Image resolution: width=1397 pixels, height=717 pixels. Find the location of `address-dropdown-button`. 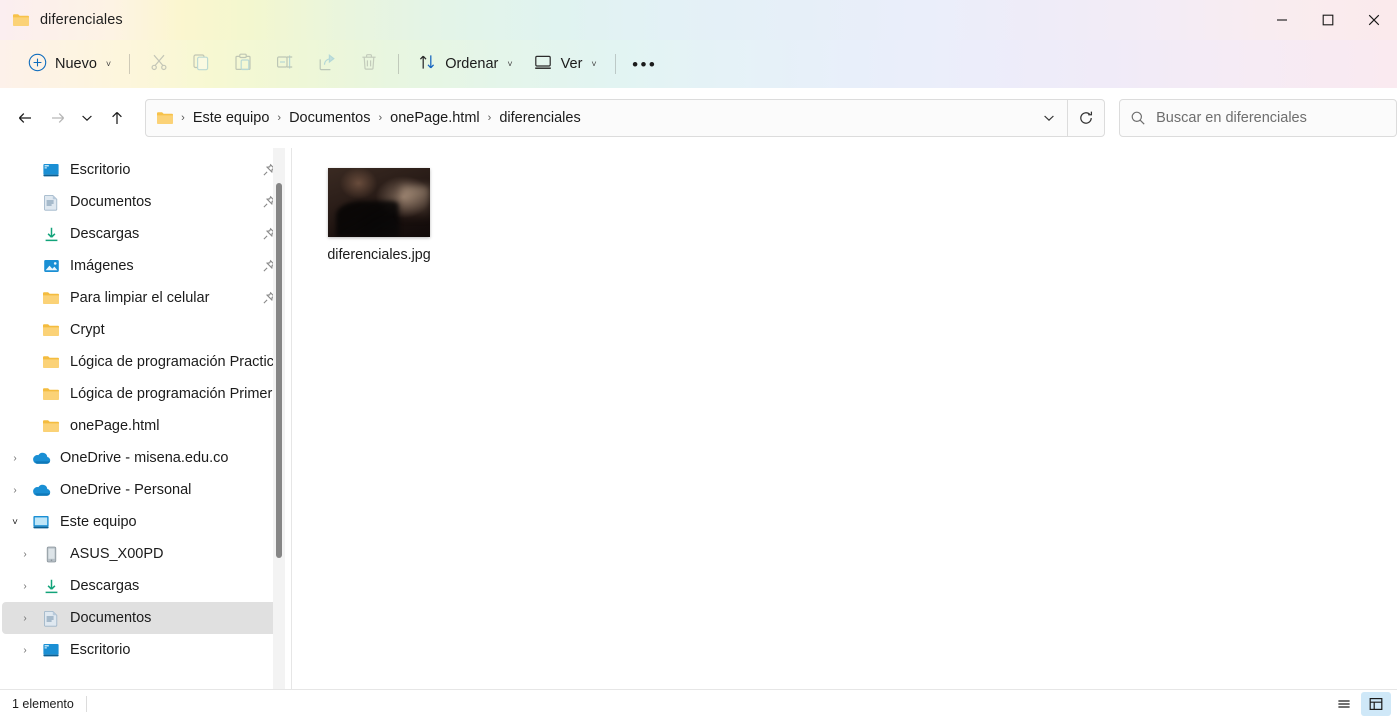

address-dropdown-button is located at coordinates (1049, 118).